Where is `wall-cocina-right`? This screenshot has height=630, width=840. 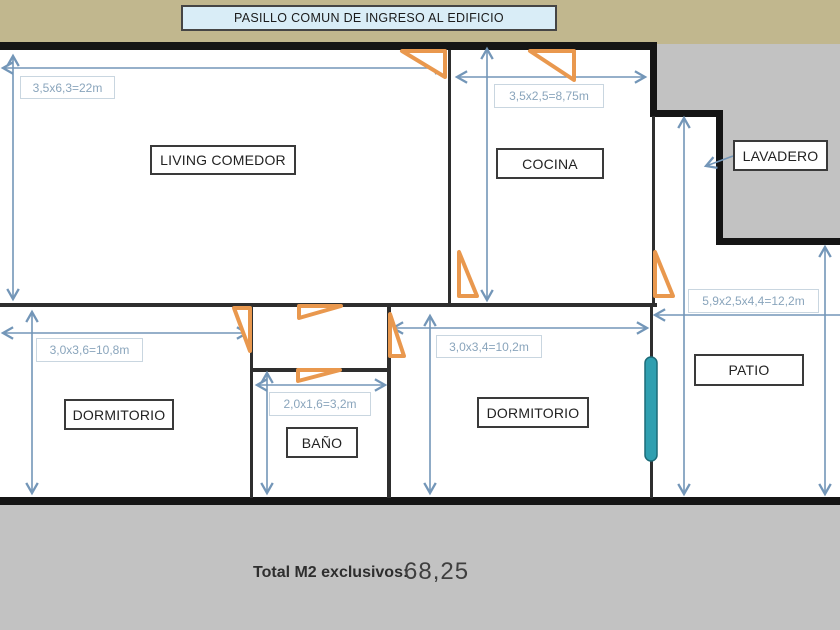 wall-cocina-right is located at coordinates (653, 79).